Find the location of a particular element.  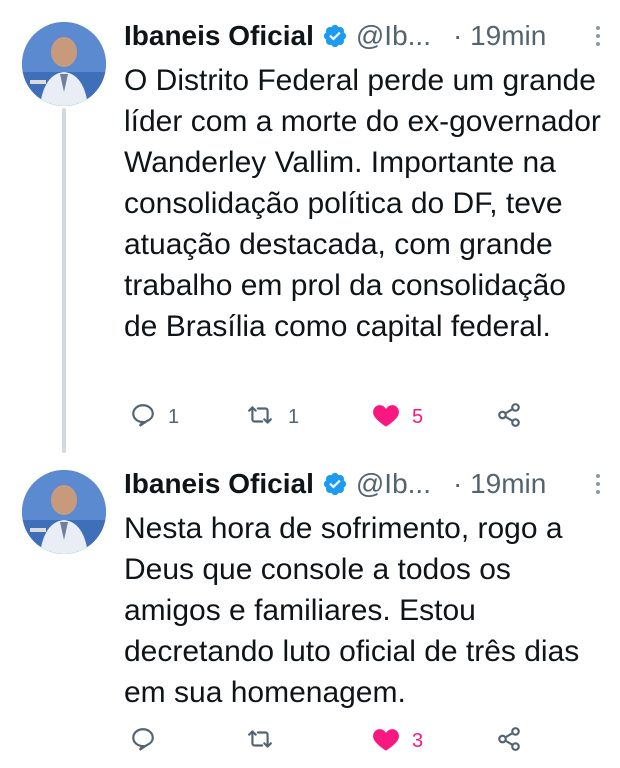

like-count: 5 is located at coordinates (418, 416).